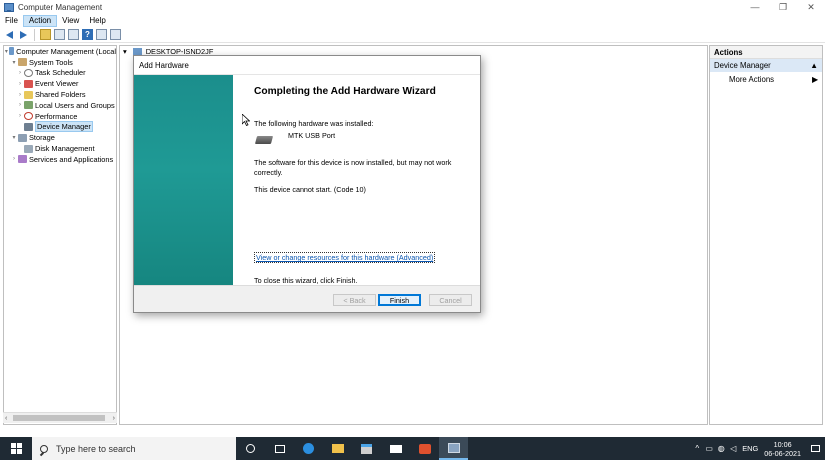 This screenshot has height=460, width=825. I want to click on mail-icon, so click(395, 448).